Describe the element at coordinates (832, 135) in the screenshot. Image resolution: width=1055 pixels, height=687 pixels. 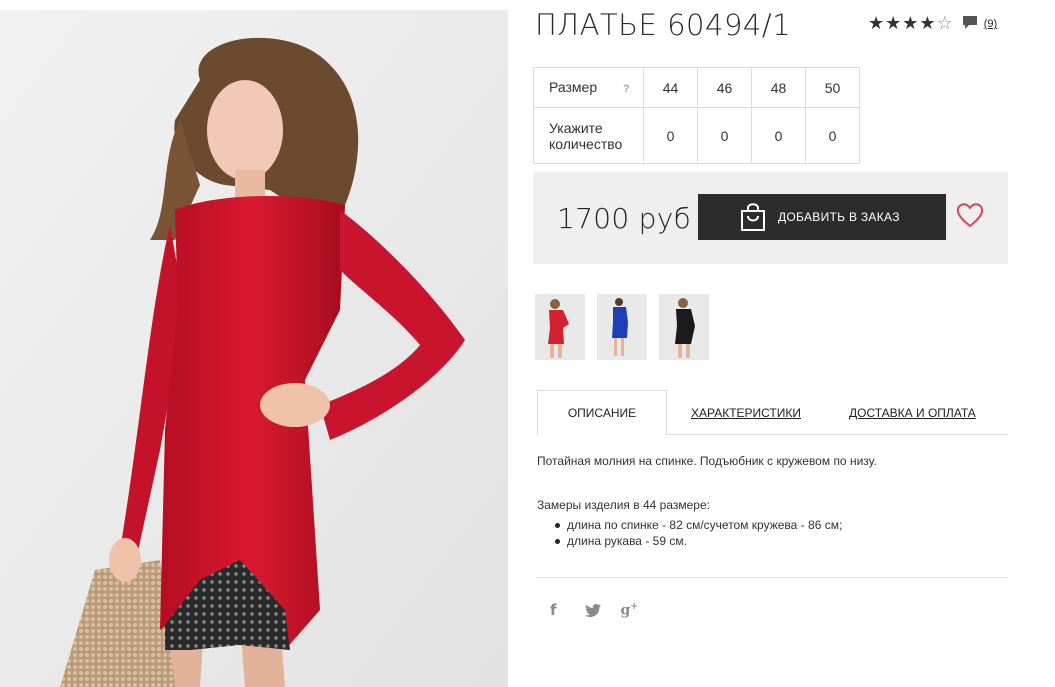
I see `quantity-input-50: 0` at that location.